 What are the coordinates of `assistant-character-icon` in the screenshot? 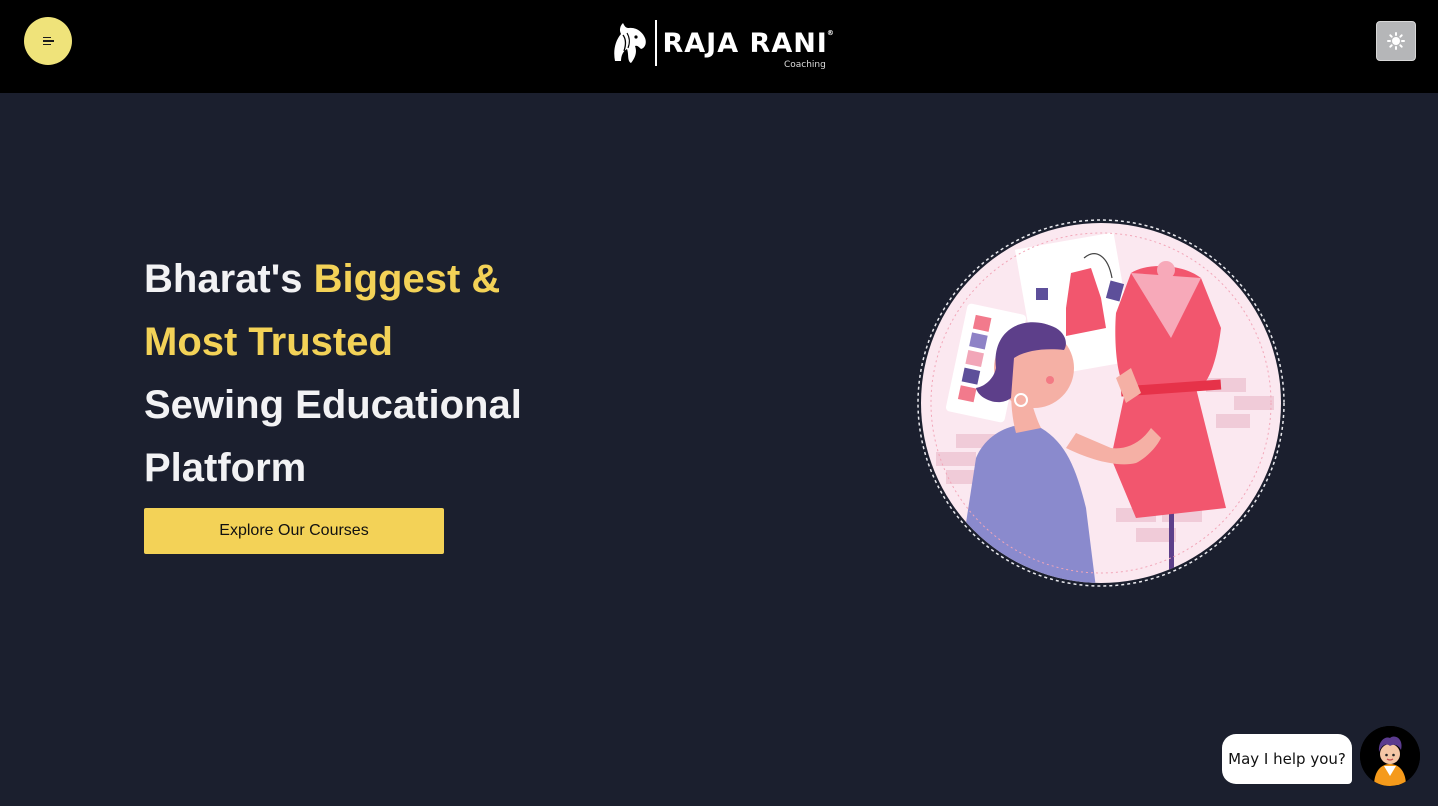 It's located at (1390, 756).